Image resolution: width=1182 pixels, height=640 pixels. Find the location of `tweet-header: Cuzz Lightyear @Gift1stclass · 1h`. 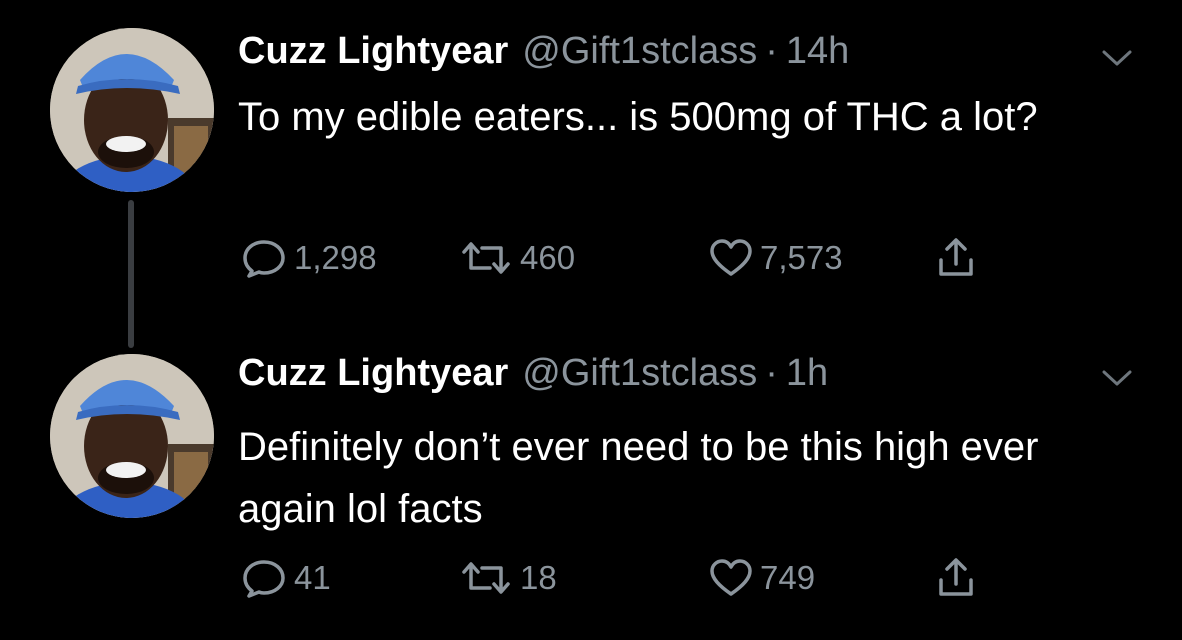

tweet-header: Cuzz Lightyear @Gift1stclass · 1h is located at coordinates (533, 377).